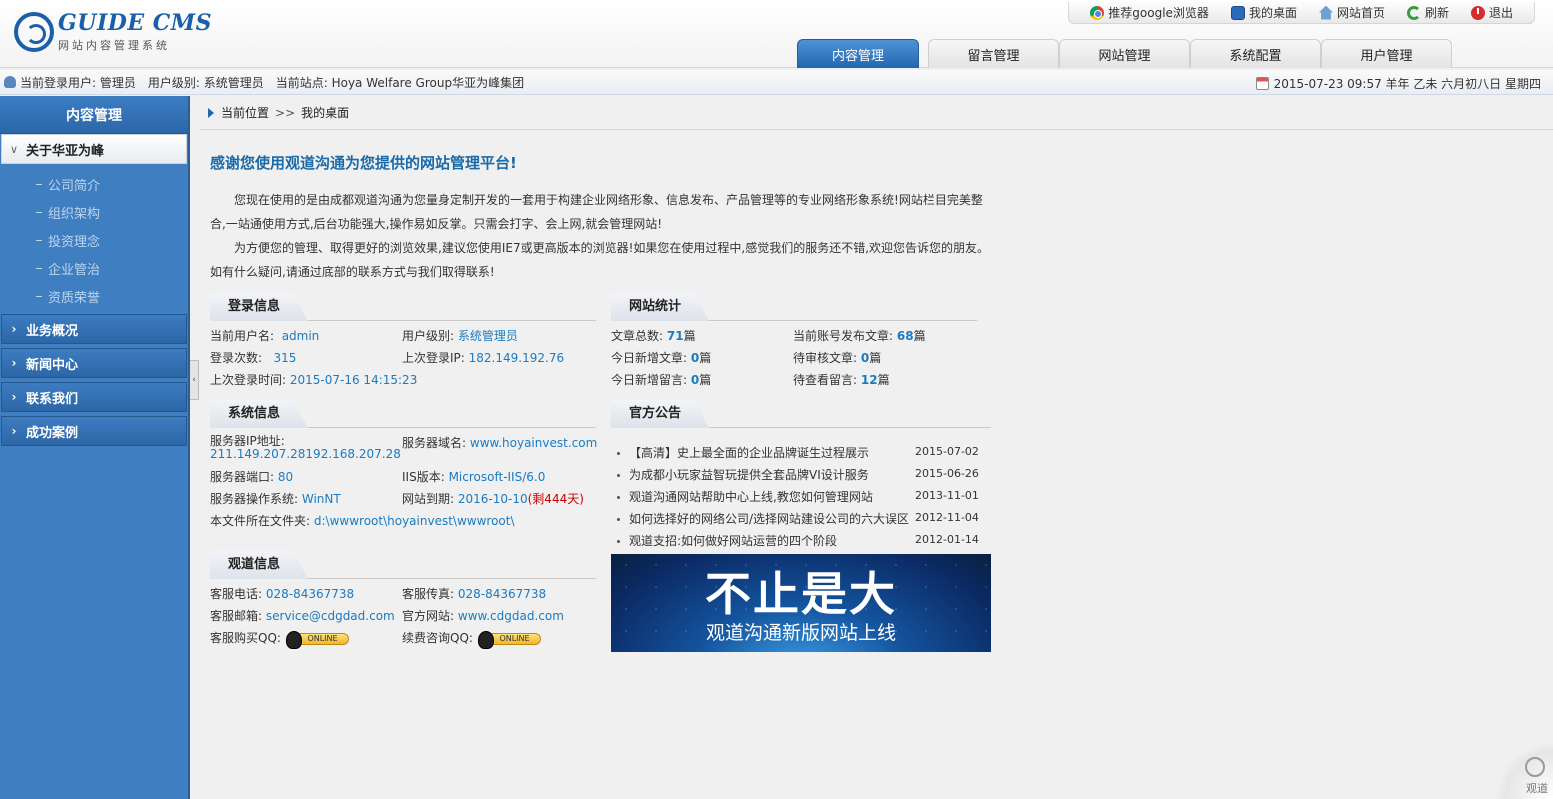 The height and width of the screenshot is (799, 1553). I want to click on site-expiry: 网站到期: 2016-10-10(剩444天), so click(493, 499).